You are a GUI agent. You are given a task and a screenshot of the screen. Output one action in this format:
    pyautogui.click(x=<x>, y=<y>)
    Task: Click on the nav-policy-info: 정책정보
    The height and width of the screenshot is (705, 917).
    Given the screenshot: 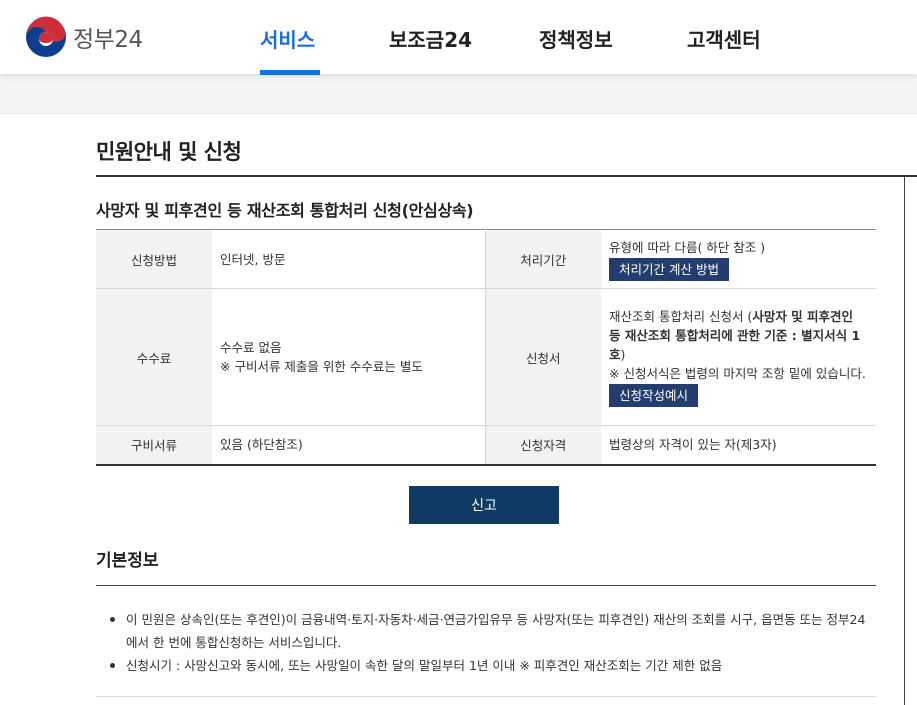 What is the action you would take?
    pyautogui.click(x=576, y=38)
    